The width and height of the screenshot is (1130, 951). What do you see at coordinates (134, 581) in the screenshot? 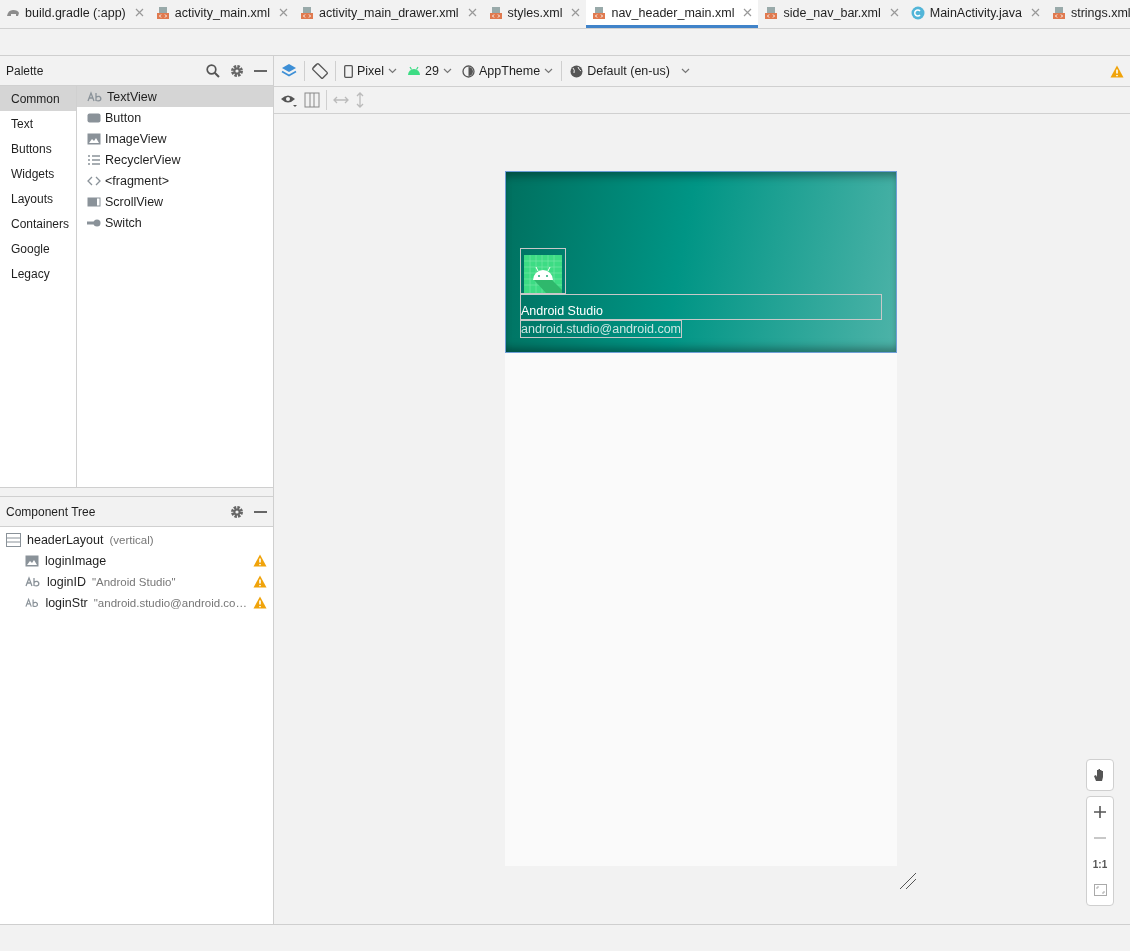
I see `tree-item-detail: "Android Studio"` at bounding box center [134, 581].